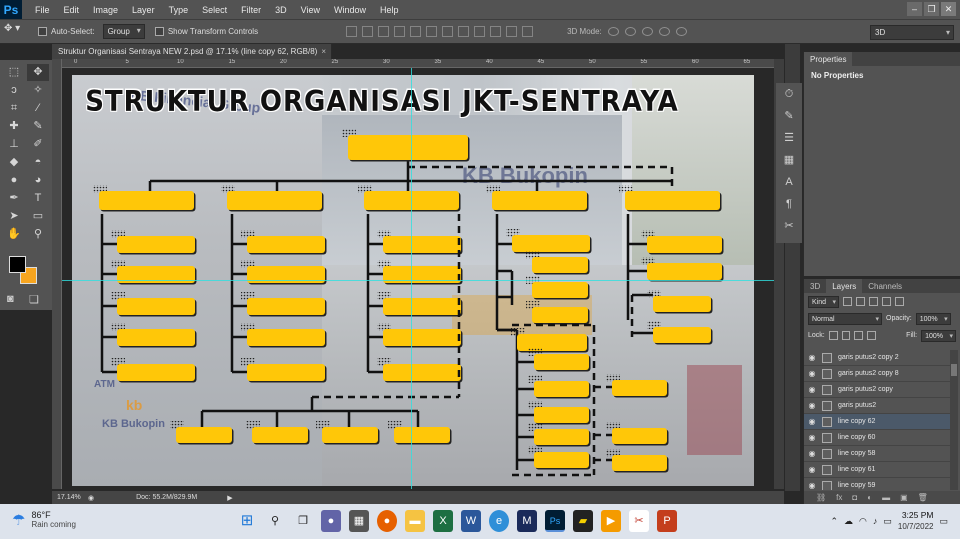 The height and width of the screenshot is (539, 960). Describe the element at coordinates (105, 10) in the screenshot. I see `menu-image: Image` at that location.